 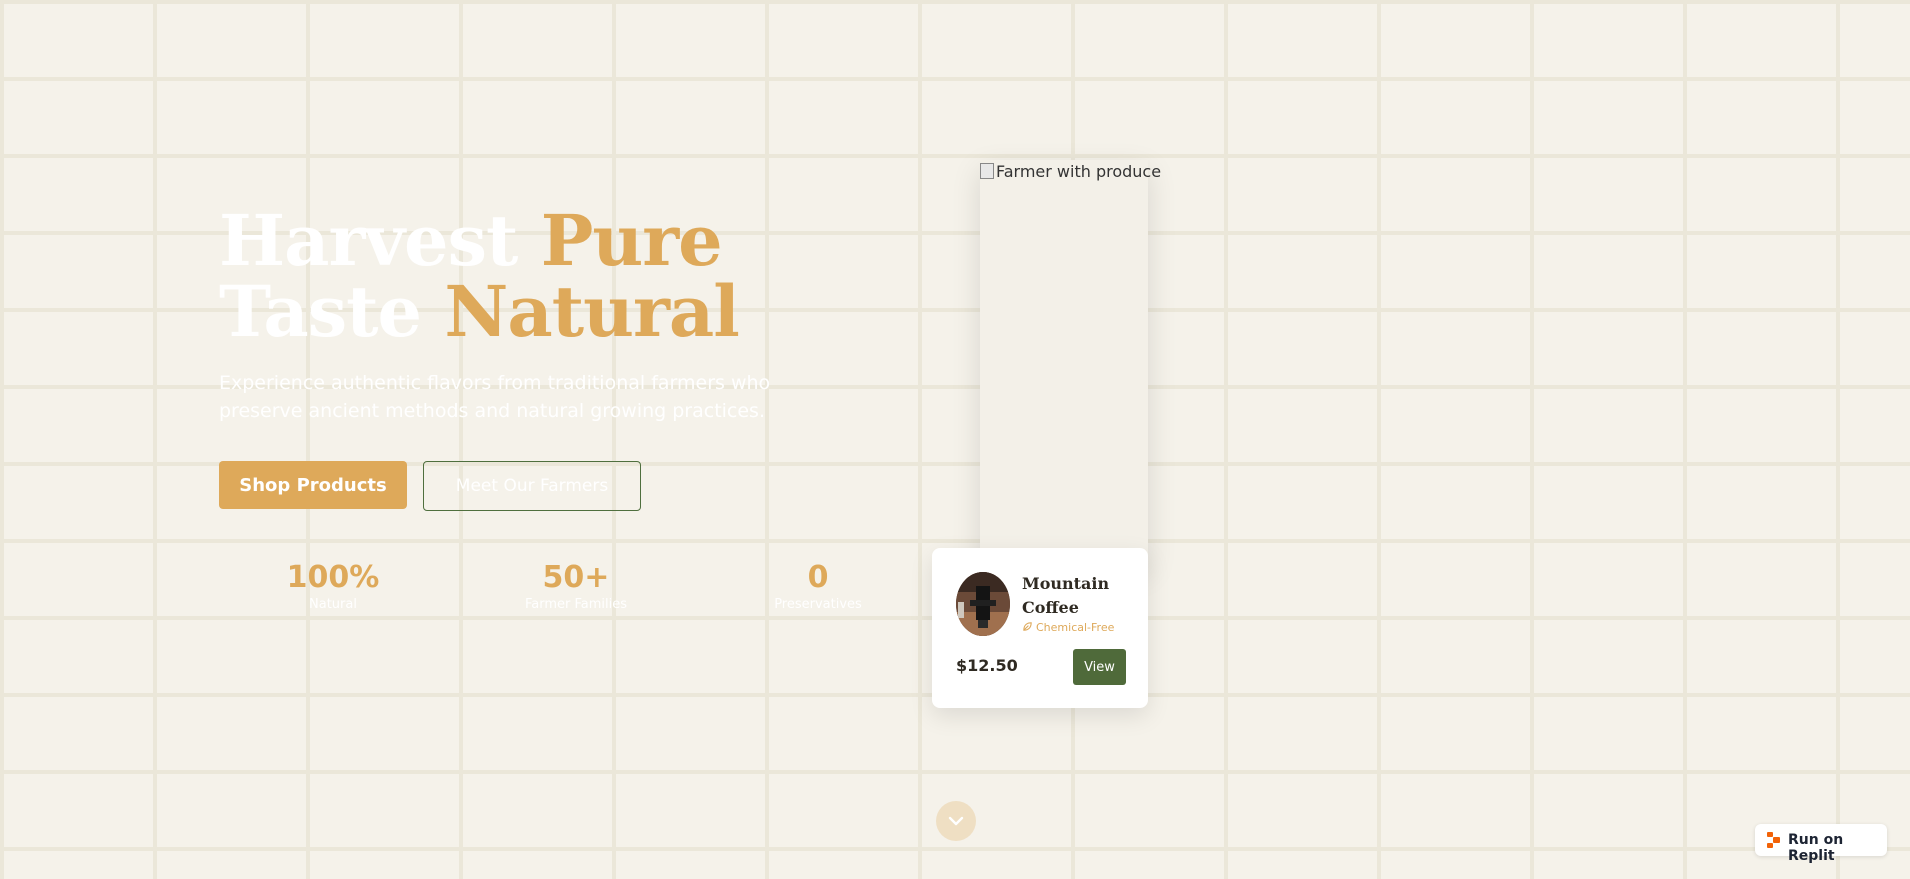 I want to click on scroll-down-button, so click(x=956, y=821).